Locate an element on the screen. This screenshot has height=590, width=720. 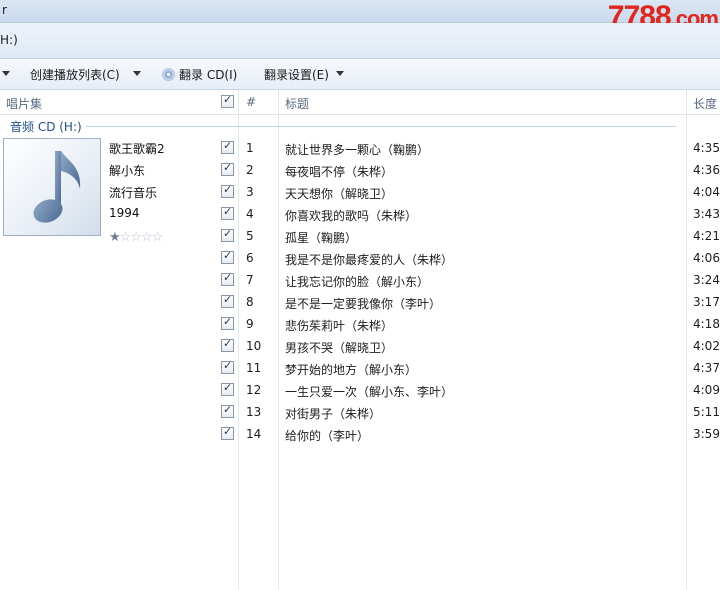
album-rating: ★☆☆☆☆ is located at coordinates (136, 237).